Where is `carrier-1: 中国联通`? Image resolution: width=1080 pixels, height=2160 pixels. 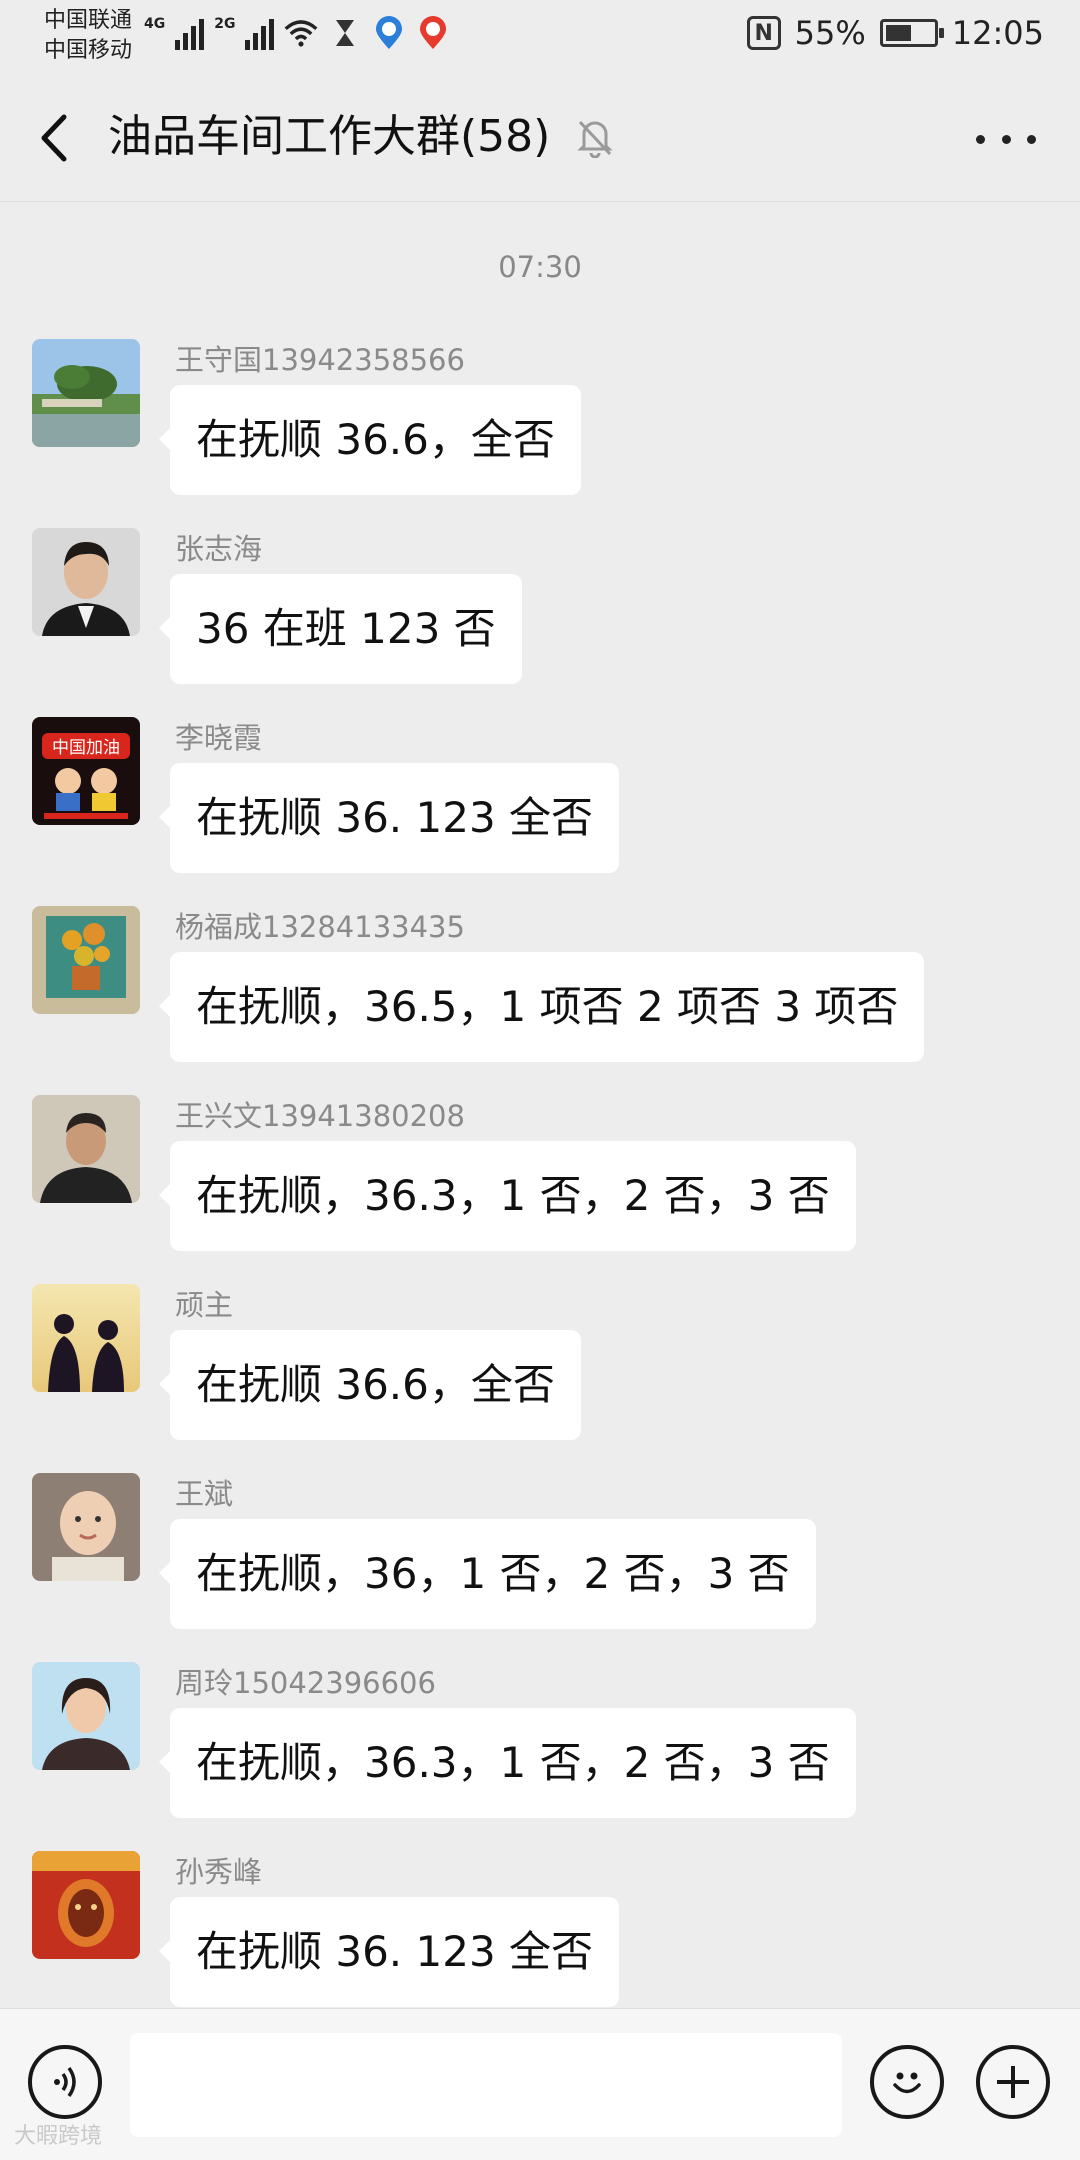 carrier-1: 中国联通 is located at coordinates (88, 20).